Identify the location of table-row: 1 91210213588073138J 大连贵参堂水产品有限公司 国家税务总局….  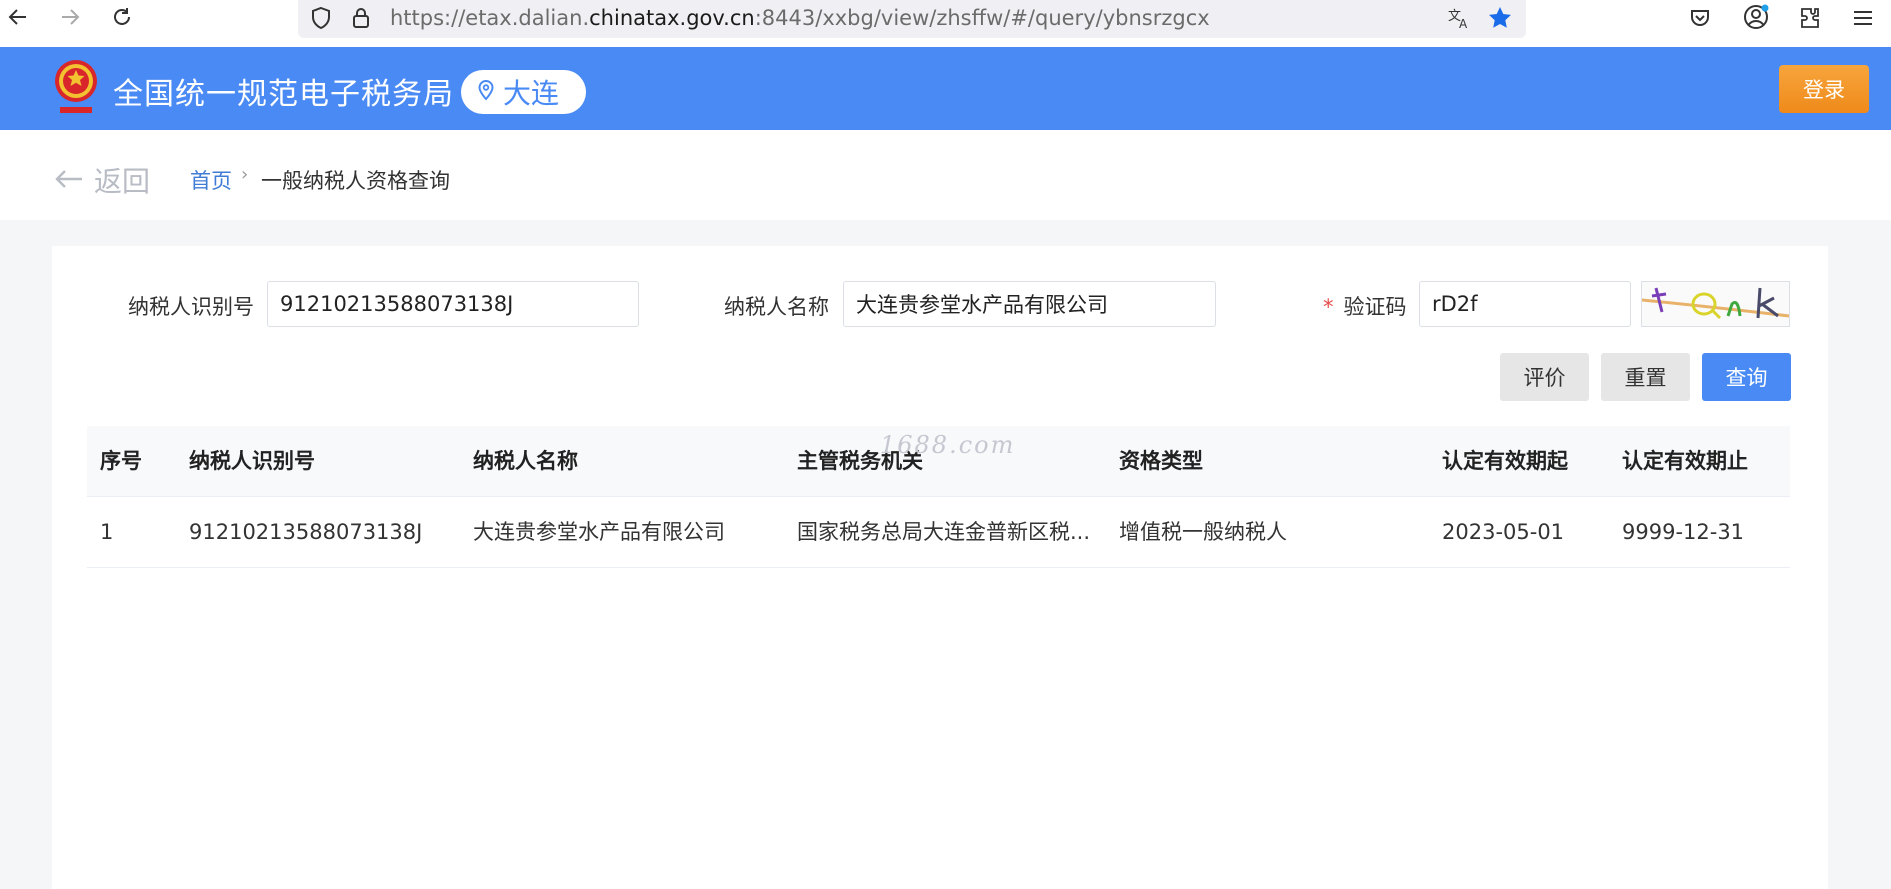
(938, 532).